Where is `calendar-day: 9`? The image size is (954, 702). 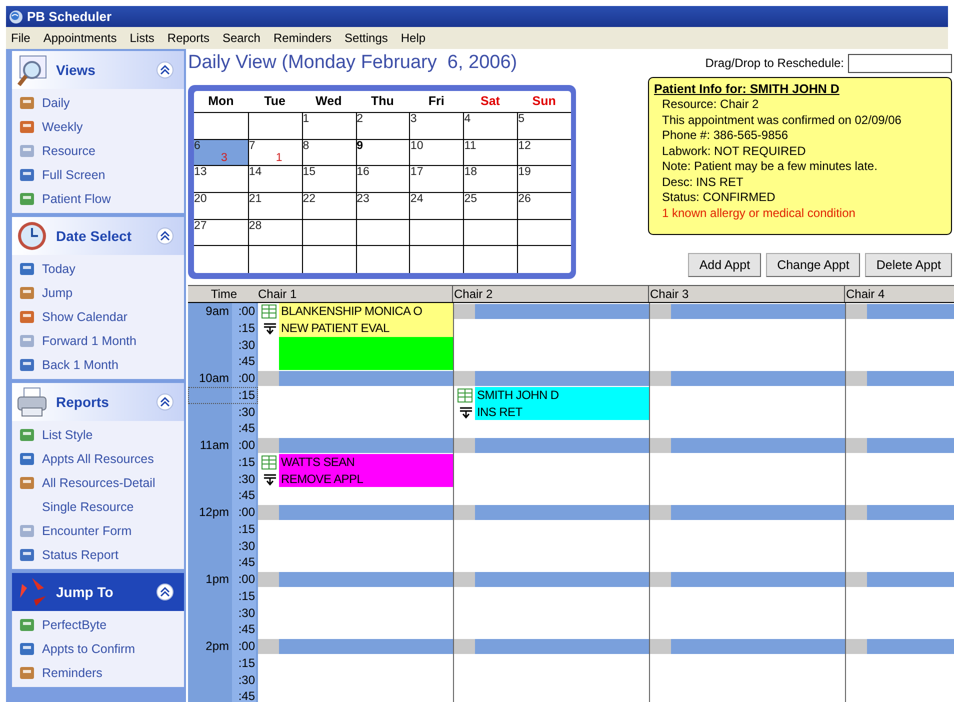 calendar-day: 9 is located at coordinates (383, 153).